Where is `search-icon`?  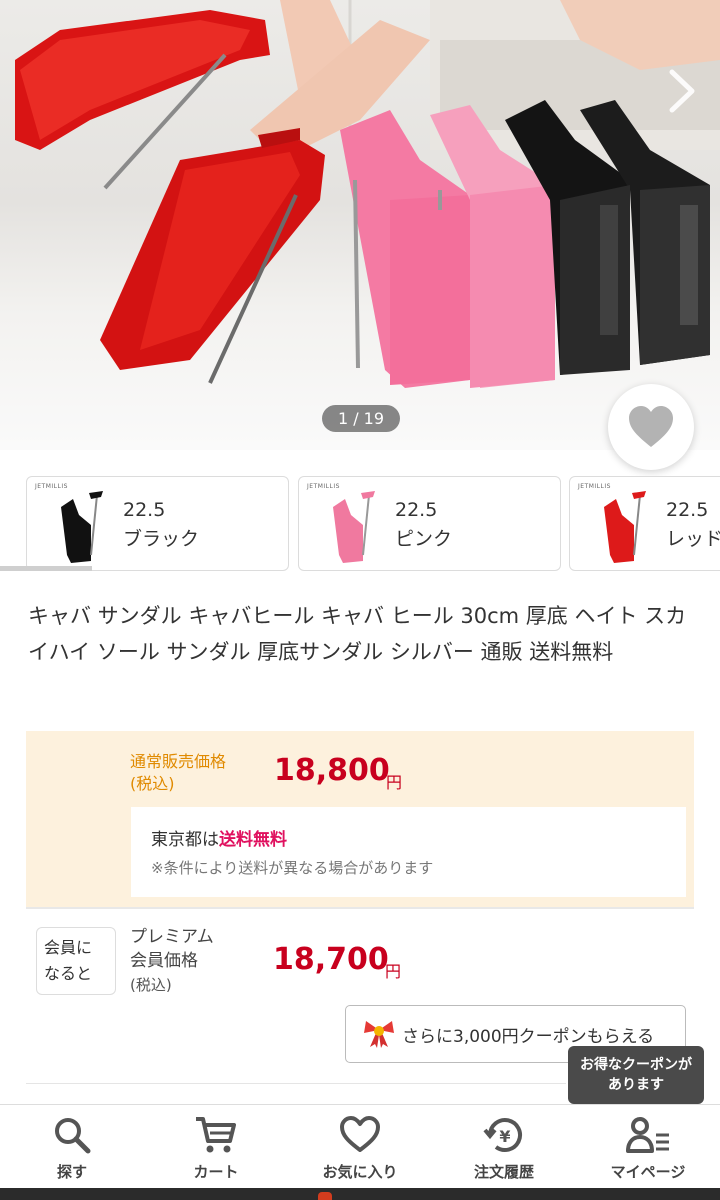 search-icon is located at coordinates (73, 1136).